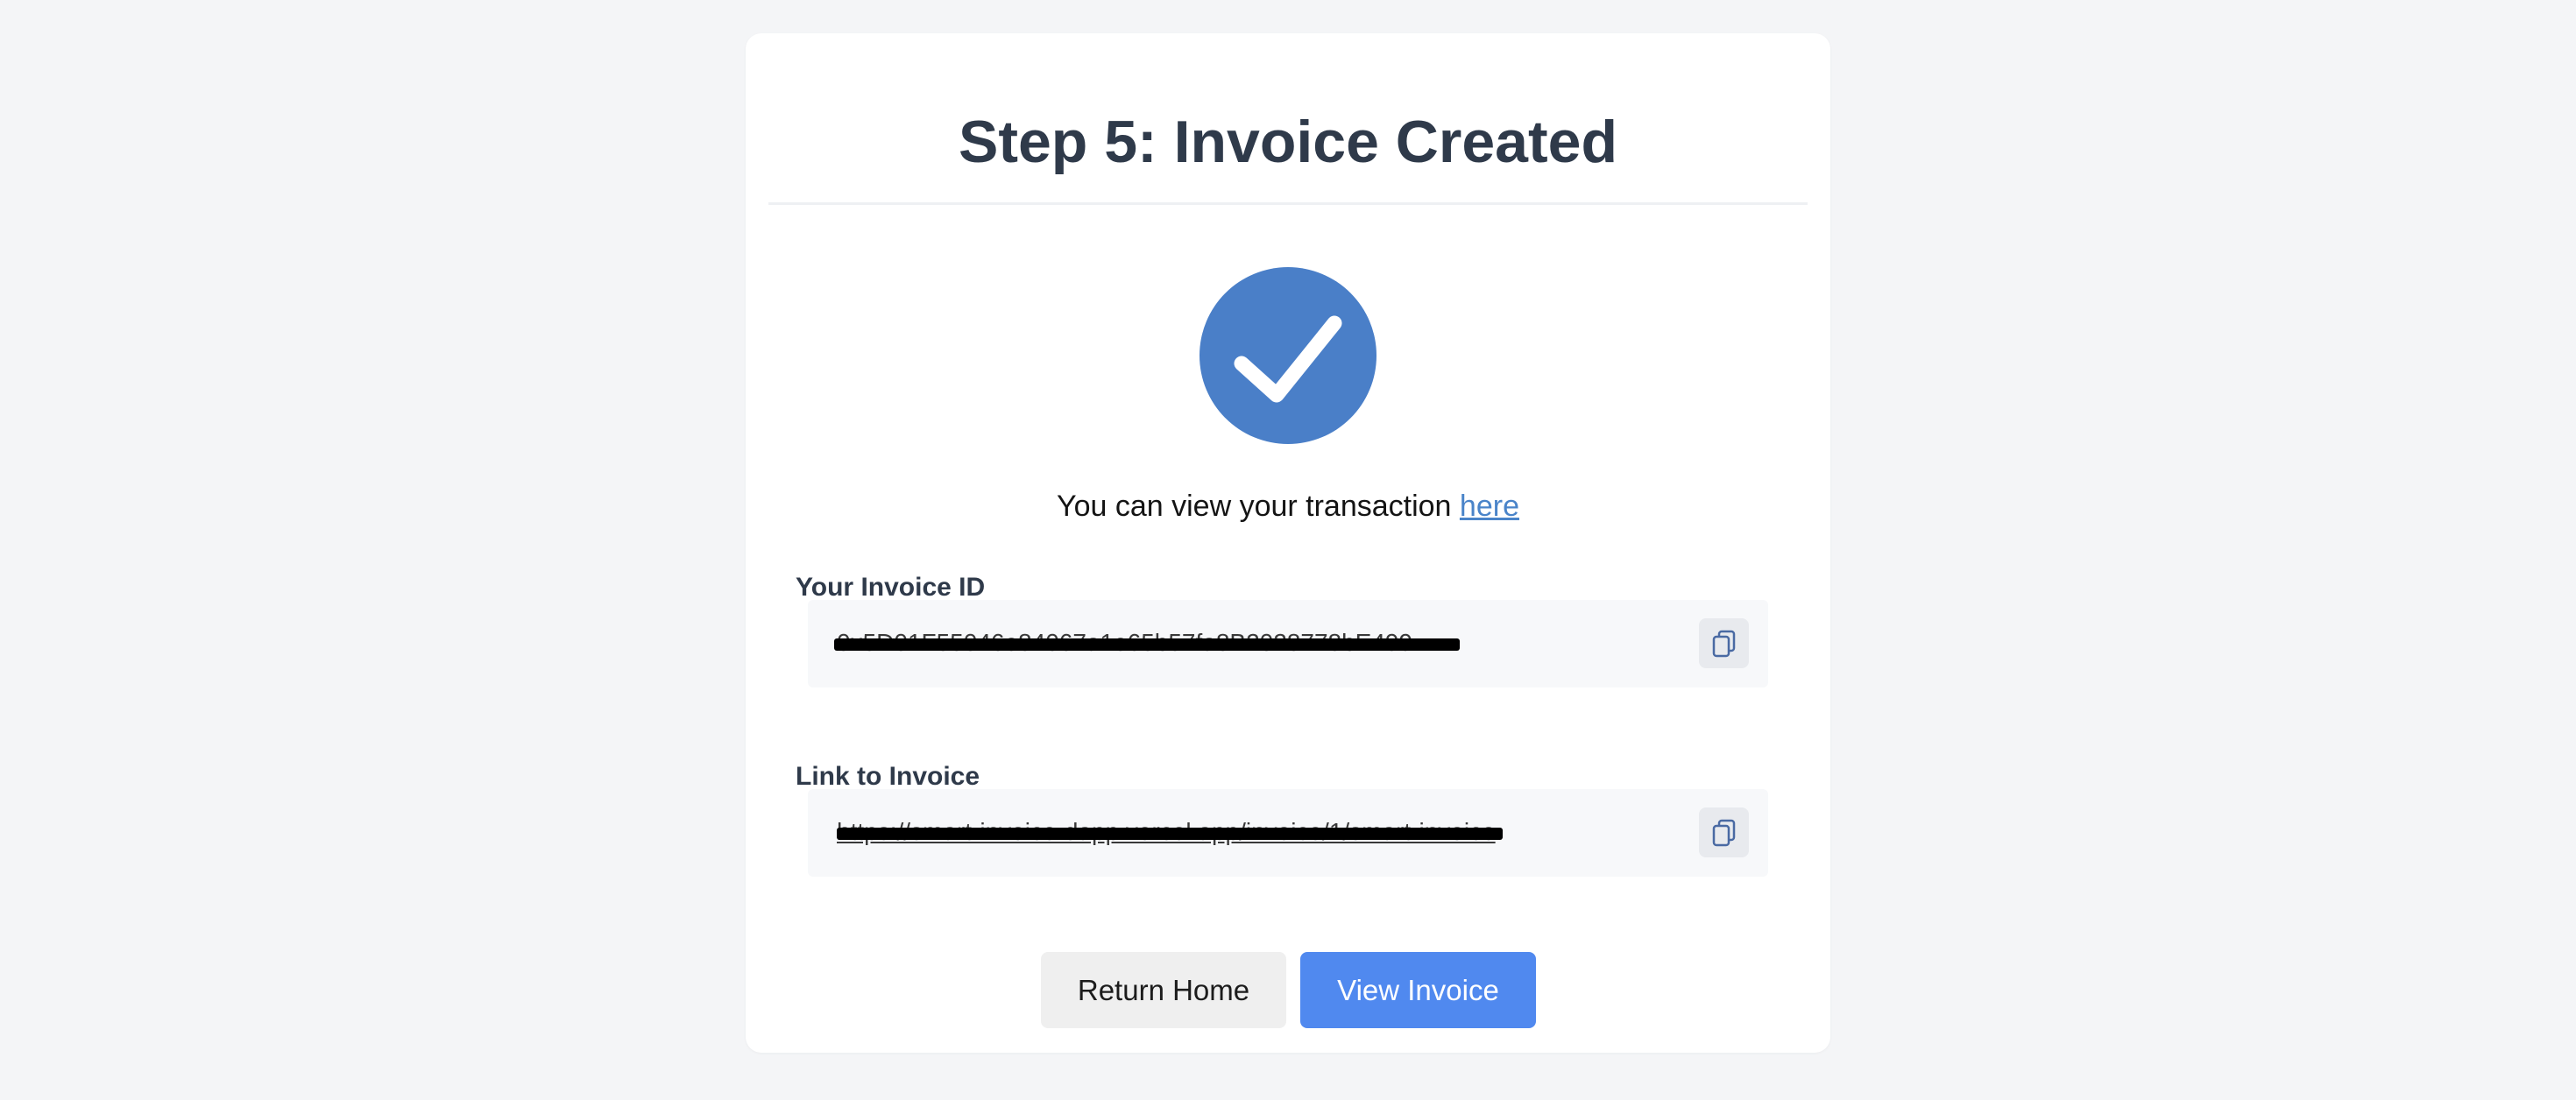  I want to click on transaction-message-text: You can view your transaction, so click(1258, 507).